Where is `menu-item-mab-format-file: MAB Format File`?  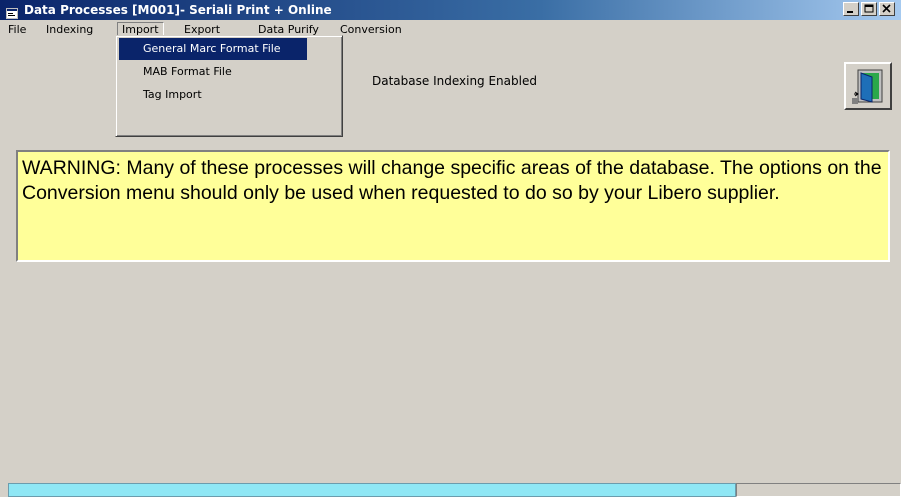
menu-item-mab-format-file: MAB Format File is located at coordinates (213, 72).